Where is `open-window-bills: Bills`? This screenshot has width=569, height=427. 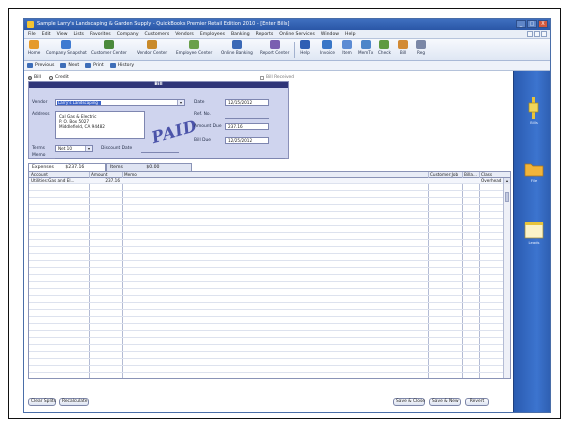 open-window-bills: Bills is located at coordinates (534, 111).